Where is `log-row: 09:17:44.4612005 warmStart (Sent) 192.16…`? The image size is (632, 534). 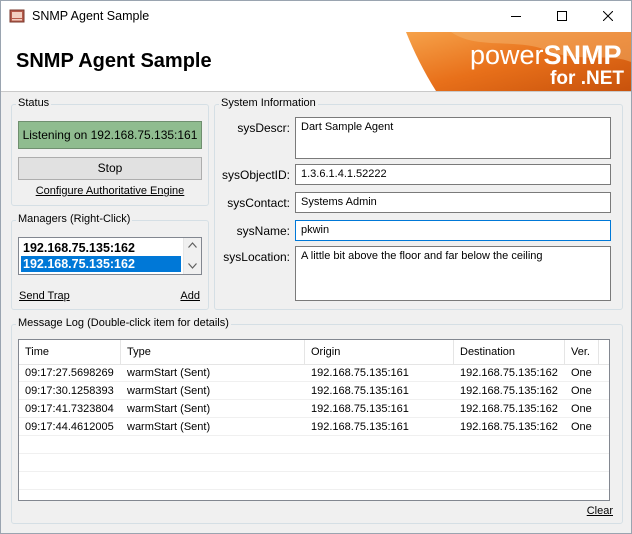
log-row: 09:17:44.4612005 warmStart (Sent) 192.16… is located at coordinates (314, 427).